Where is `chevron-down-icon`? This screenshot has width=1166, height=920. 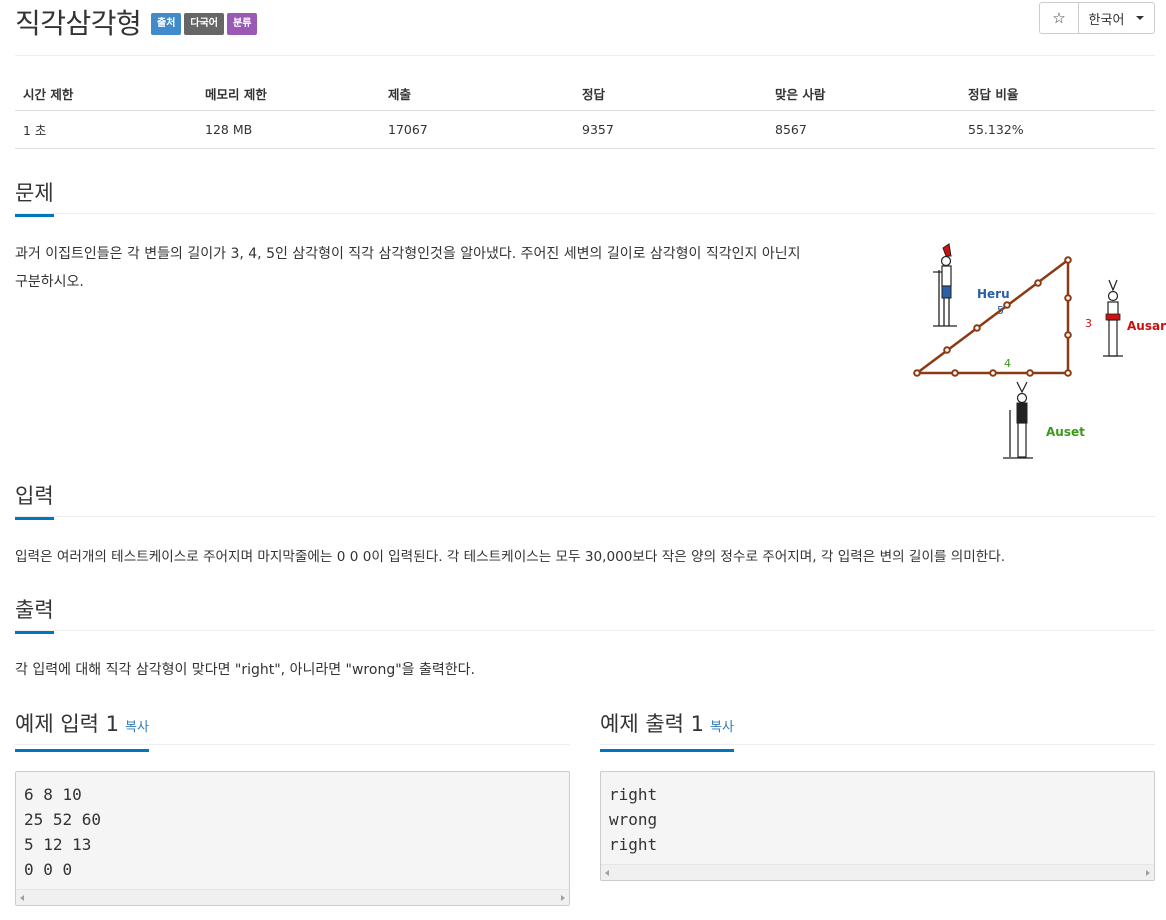 chevron-down-icon is located at coordinates (1140, 18).